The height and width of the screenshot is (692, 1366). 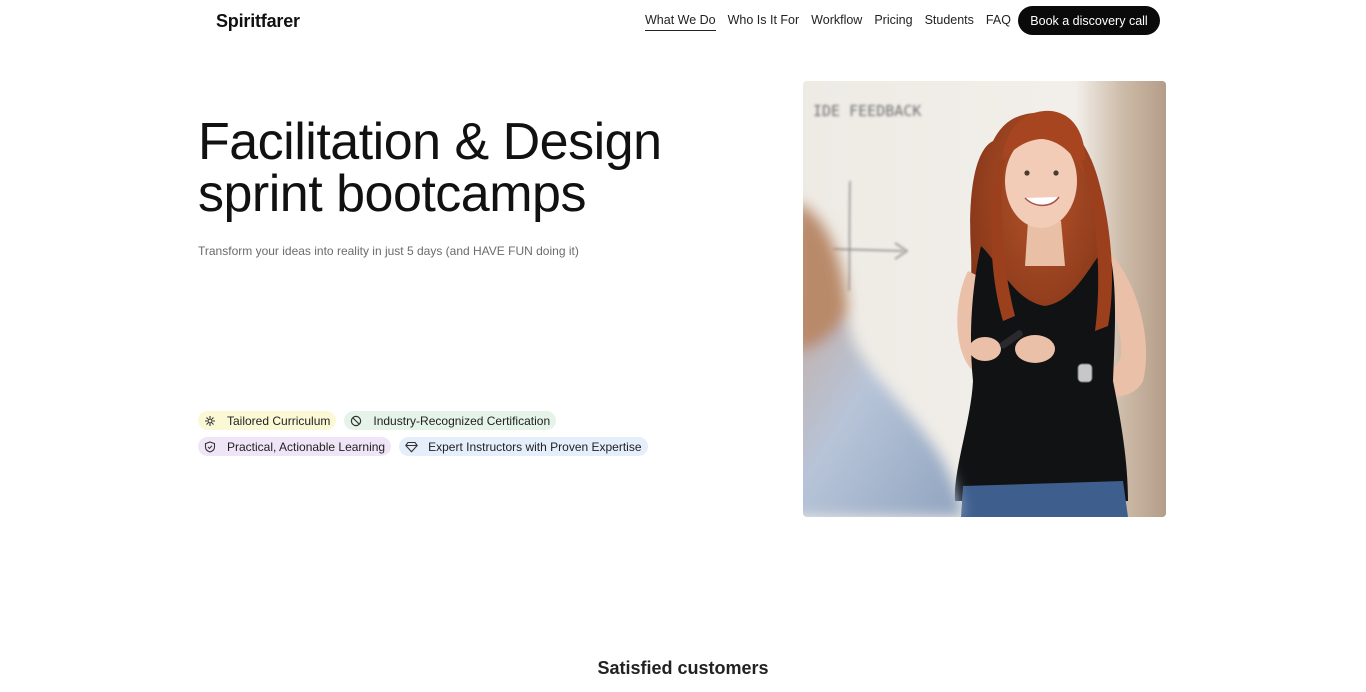 I want to click on shield-icon, so click(x=210, y=447).